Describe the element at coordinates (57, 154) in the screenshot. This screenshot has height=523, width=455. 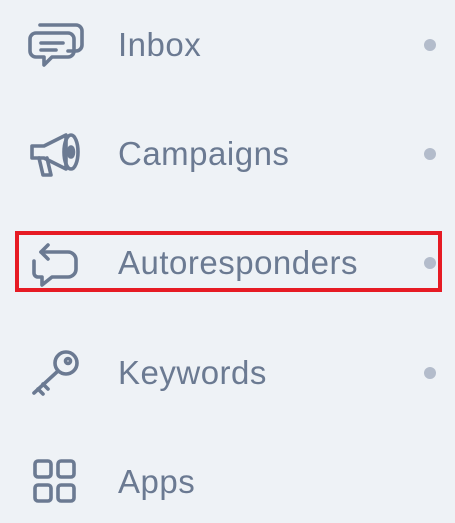
I see `megaphone-icon` at that location.